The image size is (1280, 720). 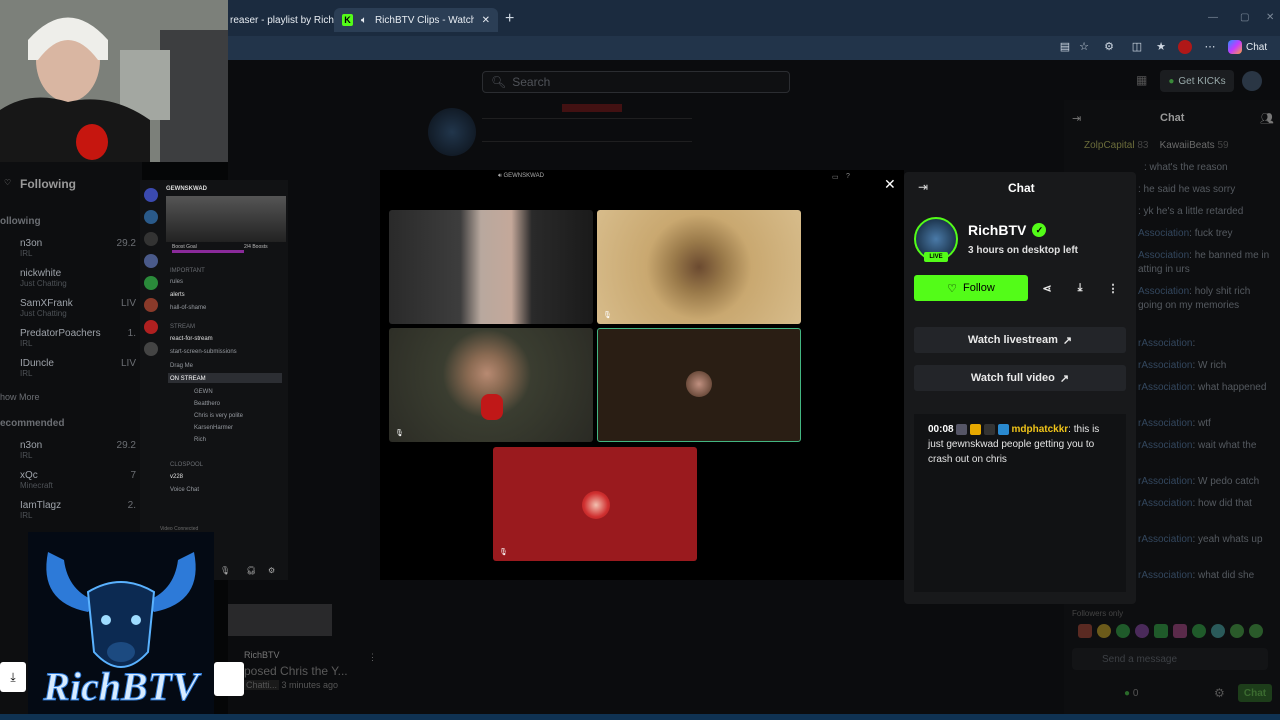 What do you see at coordinates (191, 339) in the screenshot?
I see `channel-item: react-for-stream` at bounding box center [191, 339].